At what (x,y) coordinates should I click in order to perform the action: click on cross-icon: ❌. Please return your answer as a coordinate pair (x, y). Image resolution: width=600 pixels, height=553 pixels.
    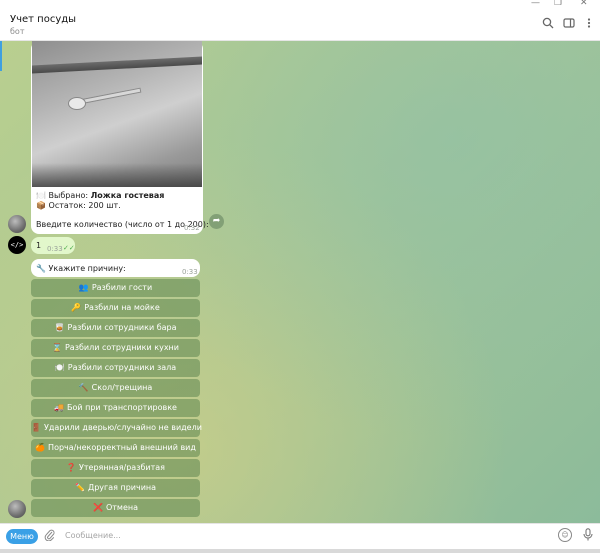
    Looking at the image, I should click on (97, 507).